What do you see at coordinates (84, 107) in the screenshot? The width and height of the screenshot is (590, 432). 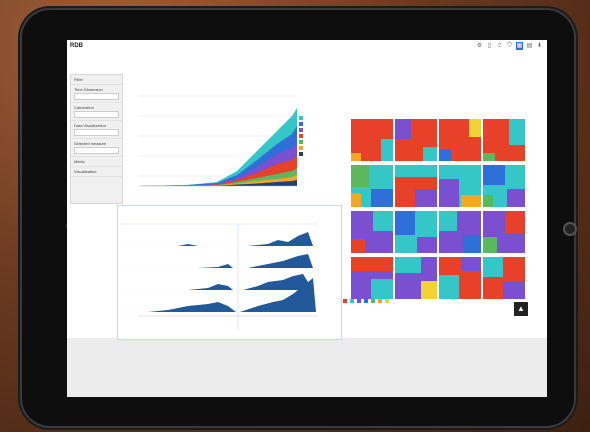 I see `sidebar-item-label: Calculation` at bounding box center [84, 107].